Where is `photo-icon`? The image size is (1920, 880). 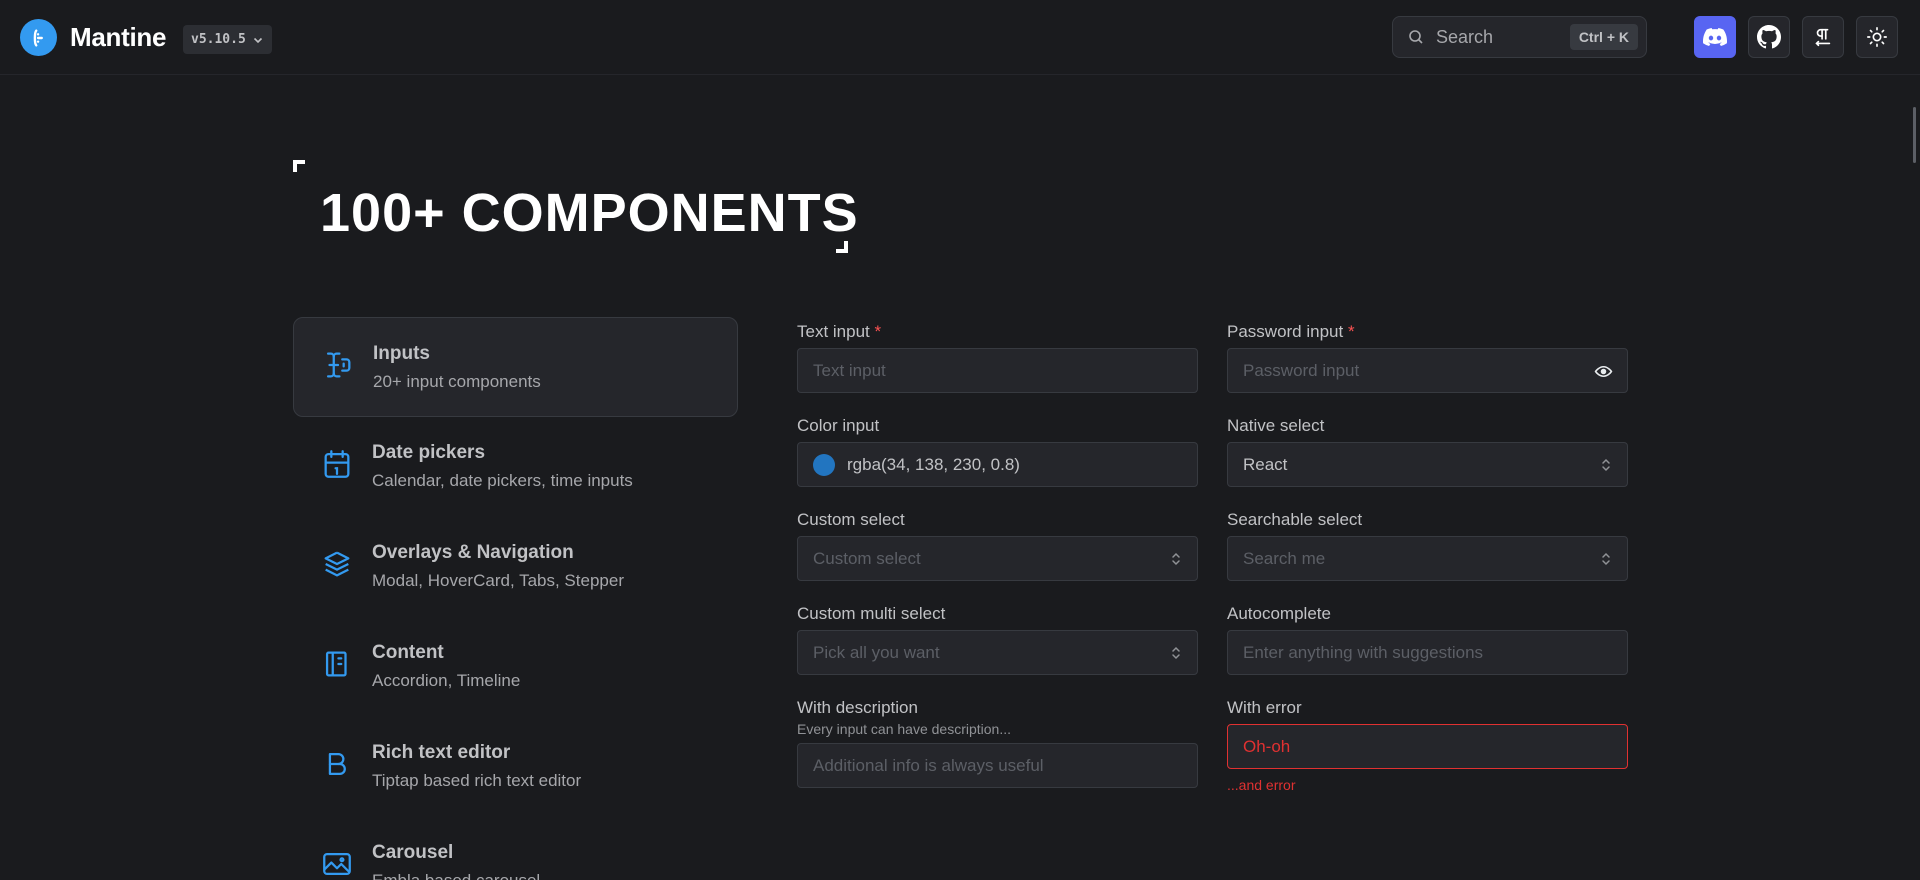
photo-icon is located at coordinates (337, 864).